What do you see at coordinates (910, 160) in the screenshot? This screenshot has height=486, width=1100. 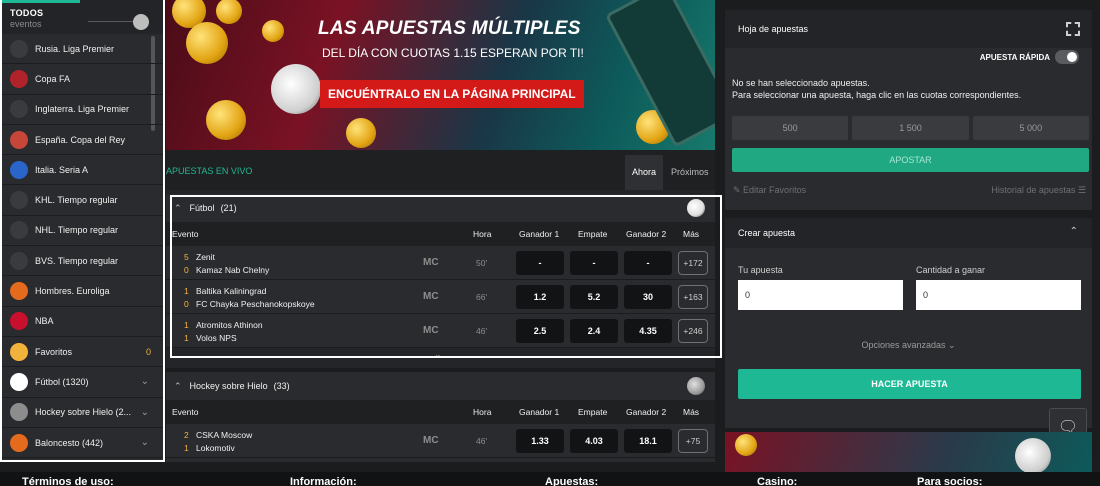 I see `place-bet-button: APOSTAR` at bounding box center [910, 160].